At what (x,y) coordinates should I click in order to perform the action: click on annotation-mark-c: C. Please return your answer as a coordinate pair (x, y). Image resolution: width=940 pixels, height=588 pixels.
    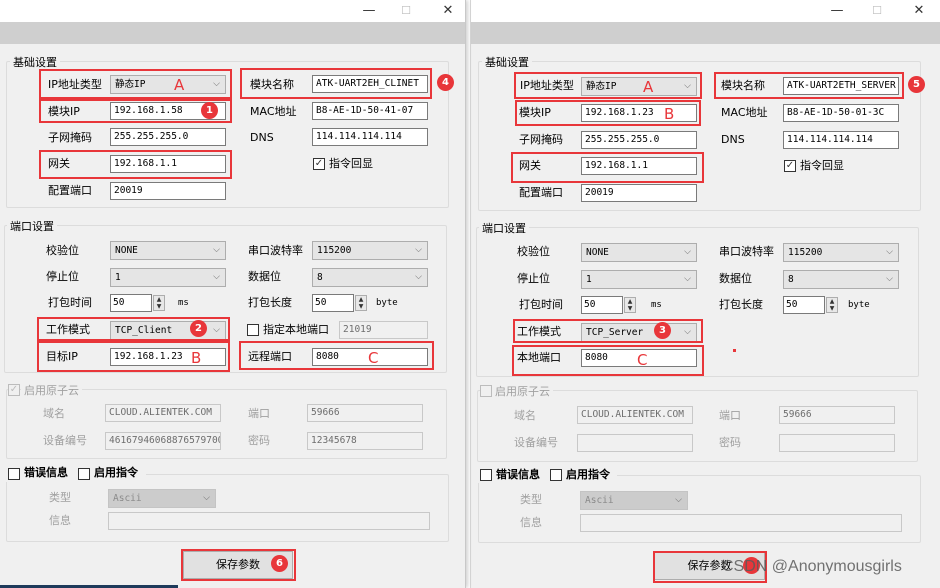
    Looking at the image, I should click on (373, 358).